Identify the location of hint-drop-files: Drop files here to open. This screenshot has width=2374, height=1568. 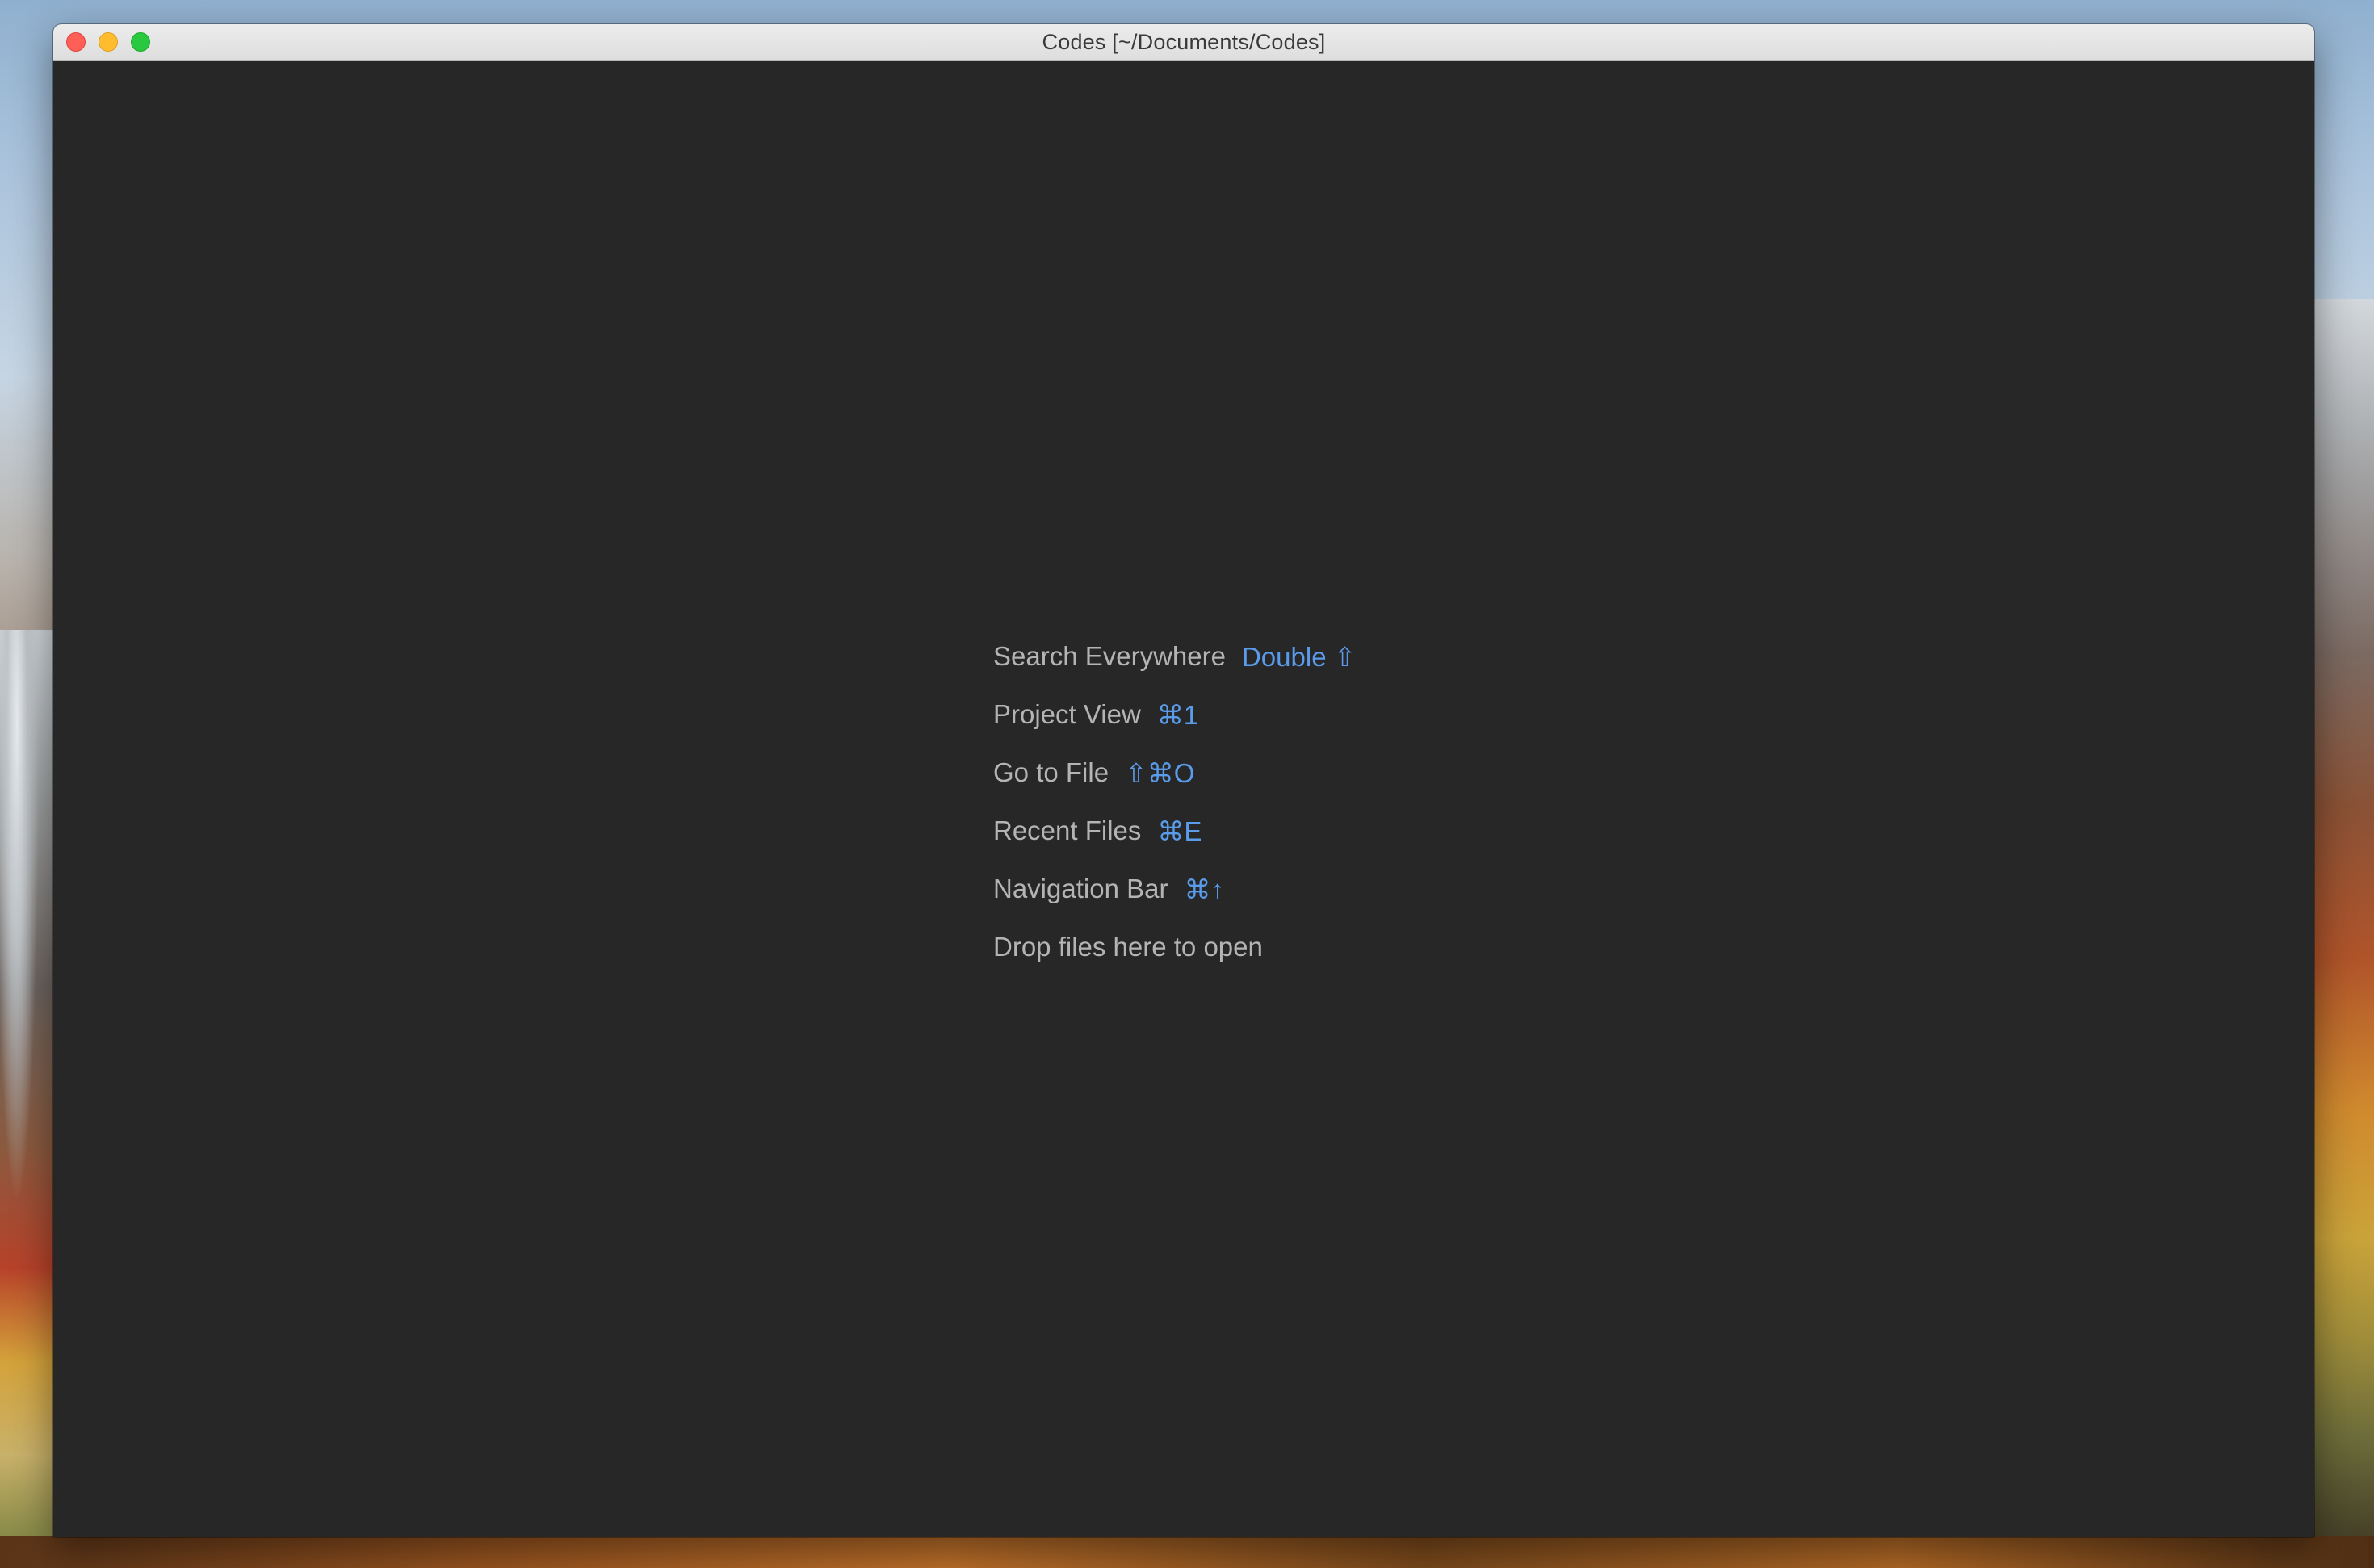
(1174, 947).